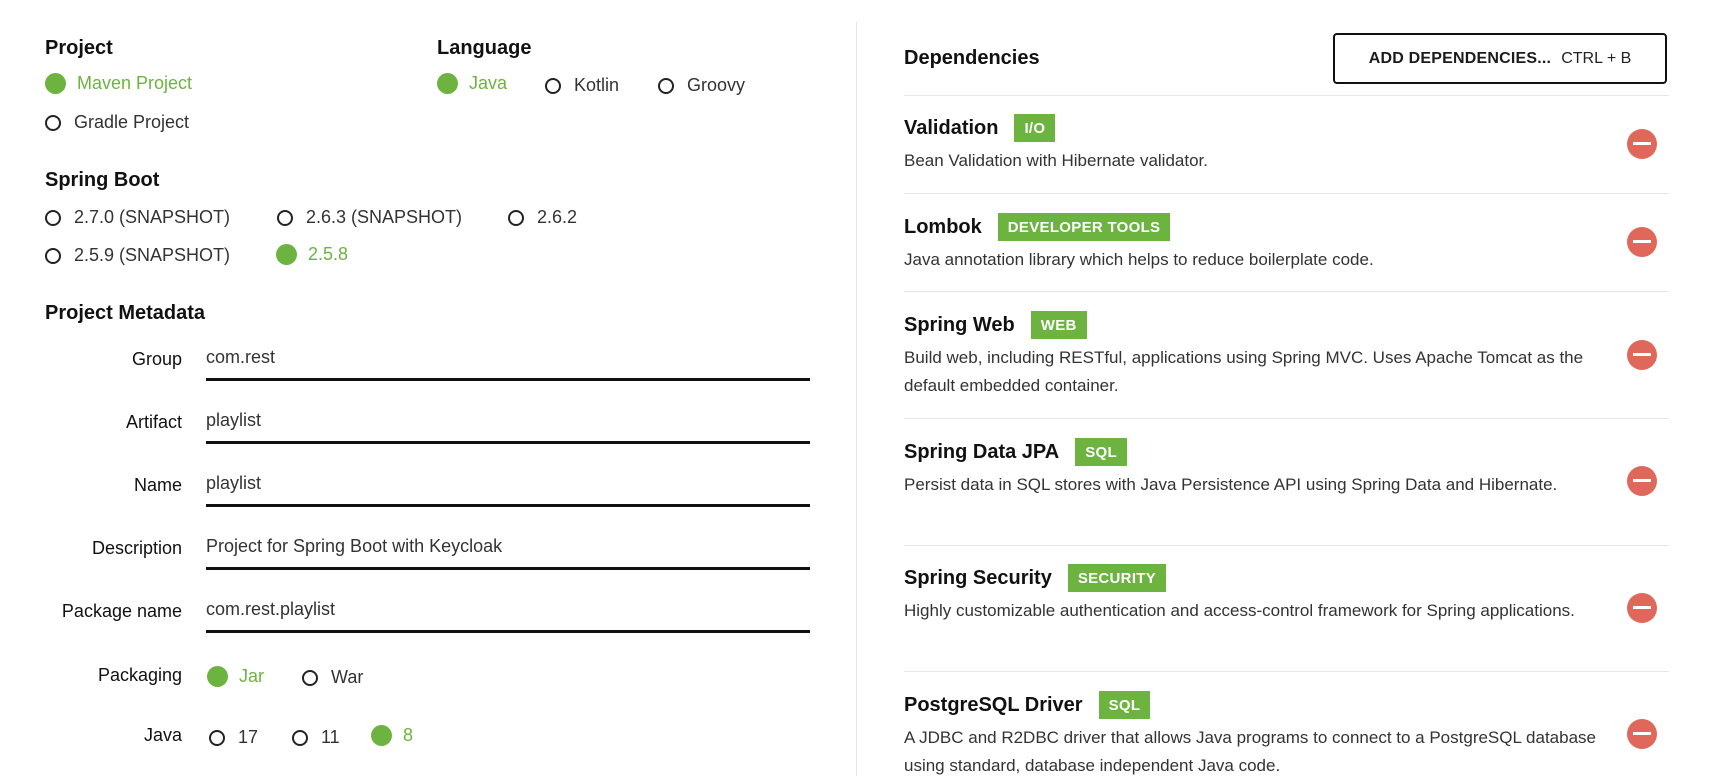  Describe the element at coordinates (1596, 58) in the screenshot. I see `shortcut-hint: CTRL + B` at that location.